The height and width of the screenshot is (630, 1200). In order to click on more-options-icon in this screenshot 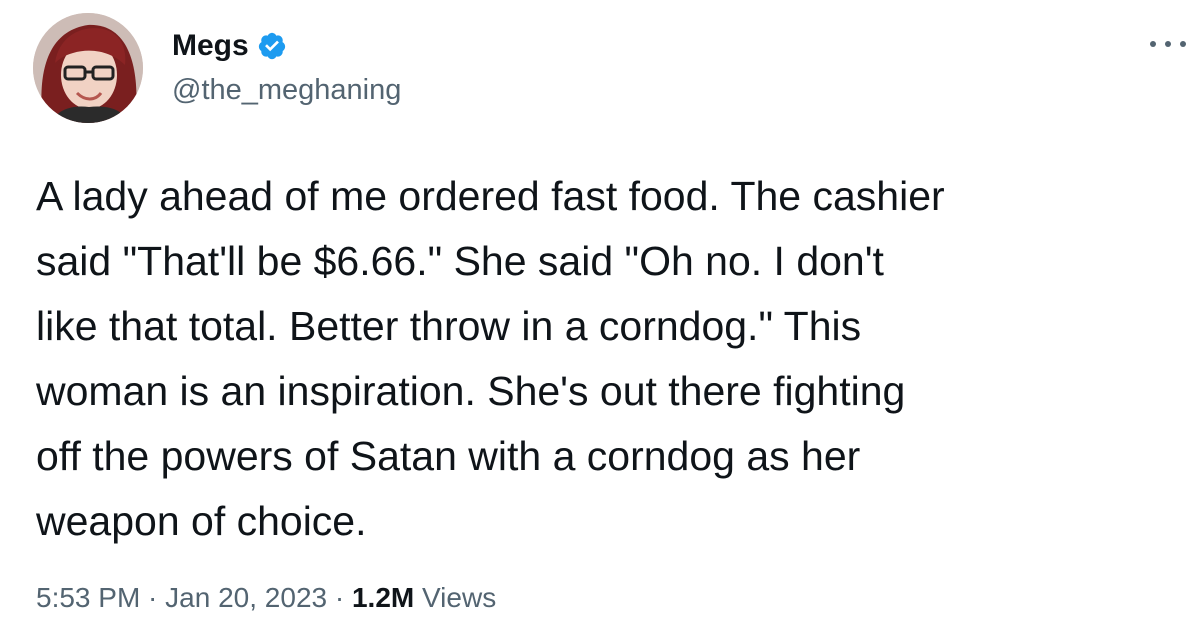, I will do `click(1168, 44)`.